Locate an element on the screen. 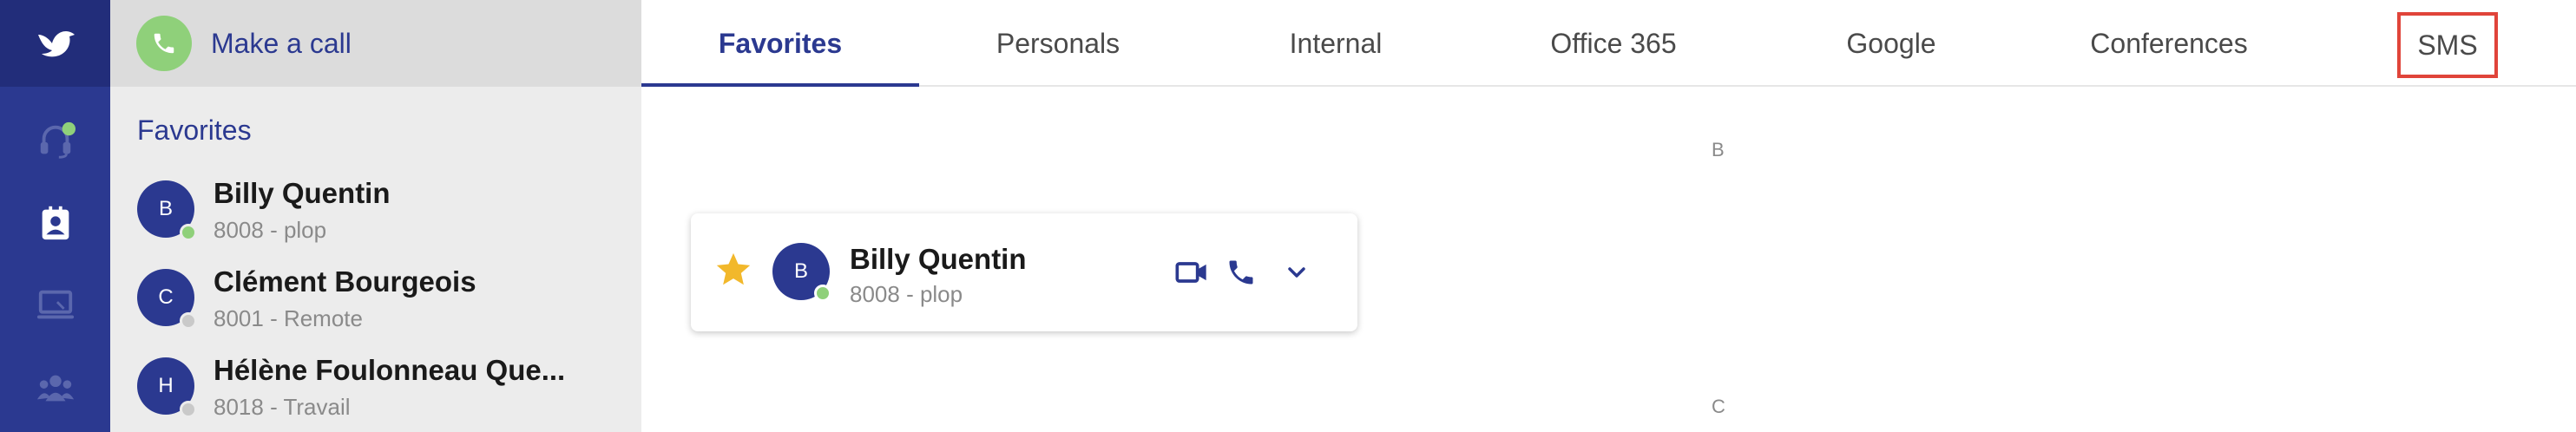  contact-card: B Billy Quentin 8008 - plop is located at coordinates (1024, 272).